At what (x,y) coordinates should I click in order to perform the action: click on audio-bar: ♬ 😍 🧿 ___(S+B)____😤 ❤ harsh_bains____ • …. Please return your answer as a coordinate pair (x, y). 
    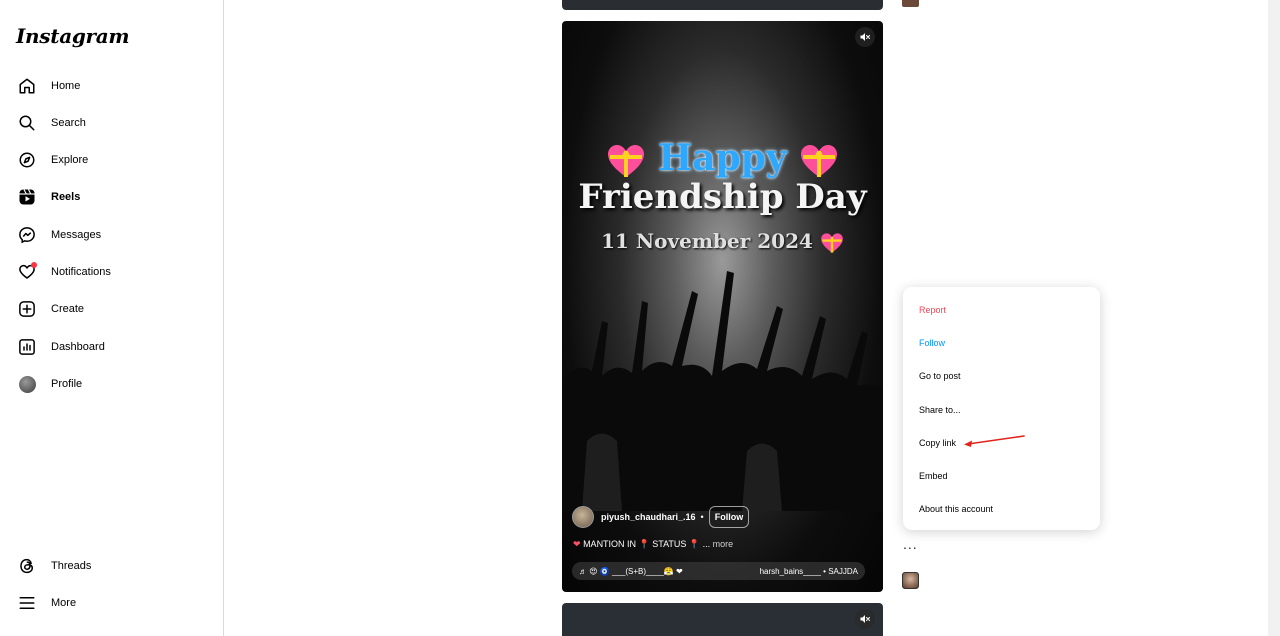
    Looking at the image, I should click on (718, 571).